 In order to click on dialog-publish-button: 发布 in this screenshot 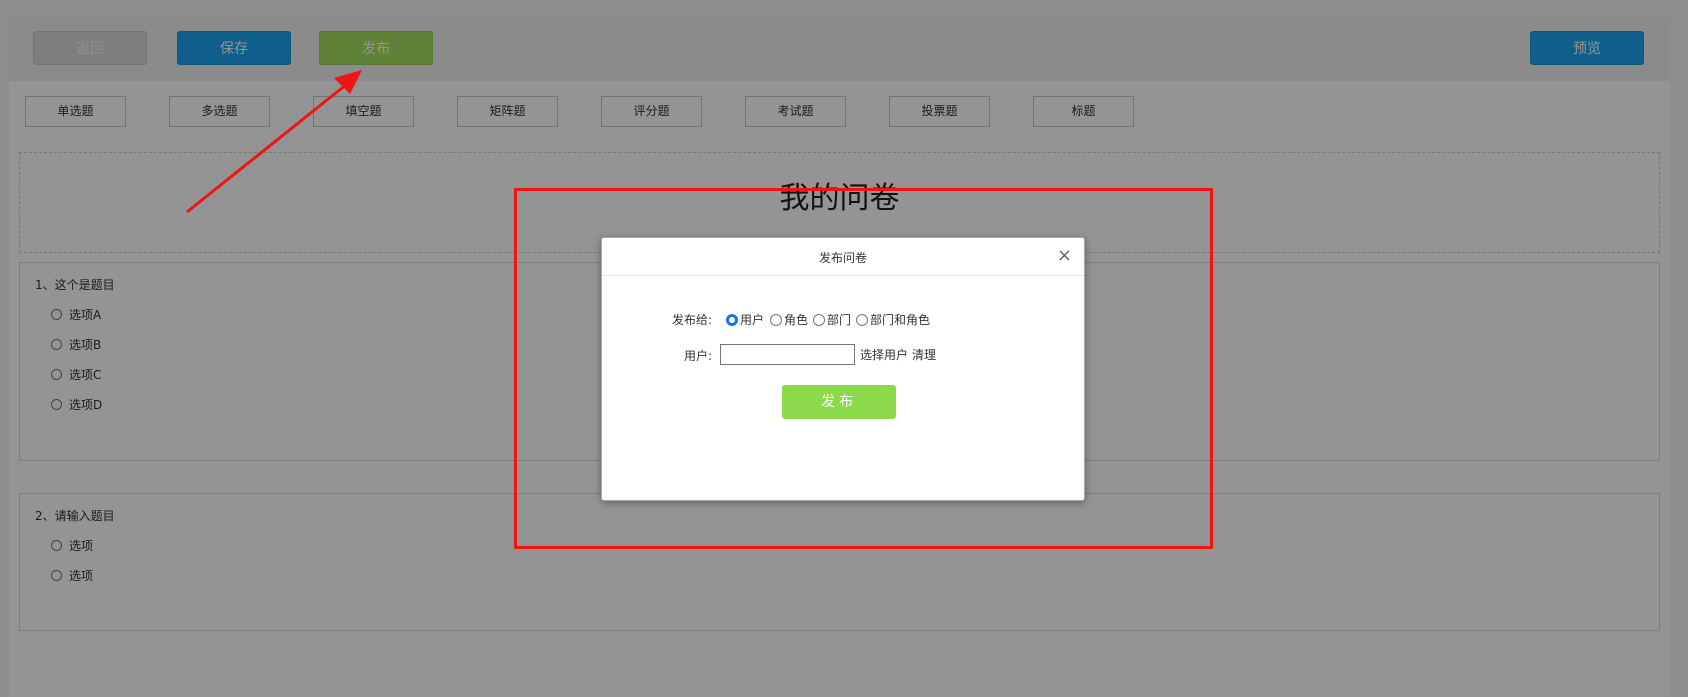, I will do `click(839, 402)`.